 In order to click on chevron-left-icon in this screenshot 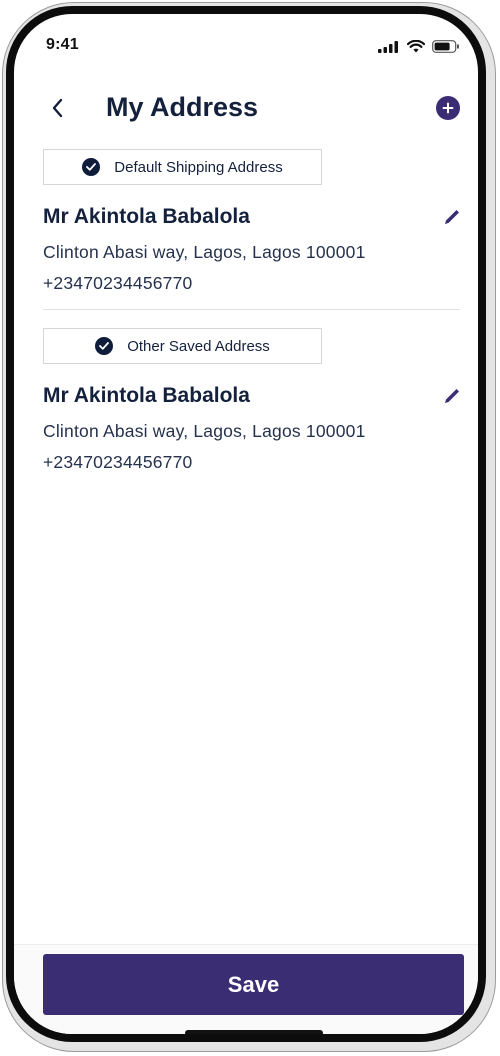, I will do `click(57, 108)`.